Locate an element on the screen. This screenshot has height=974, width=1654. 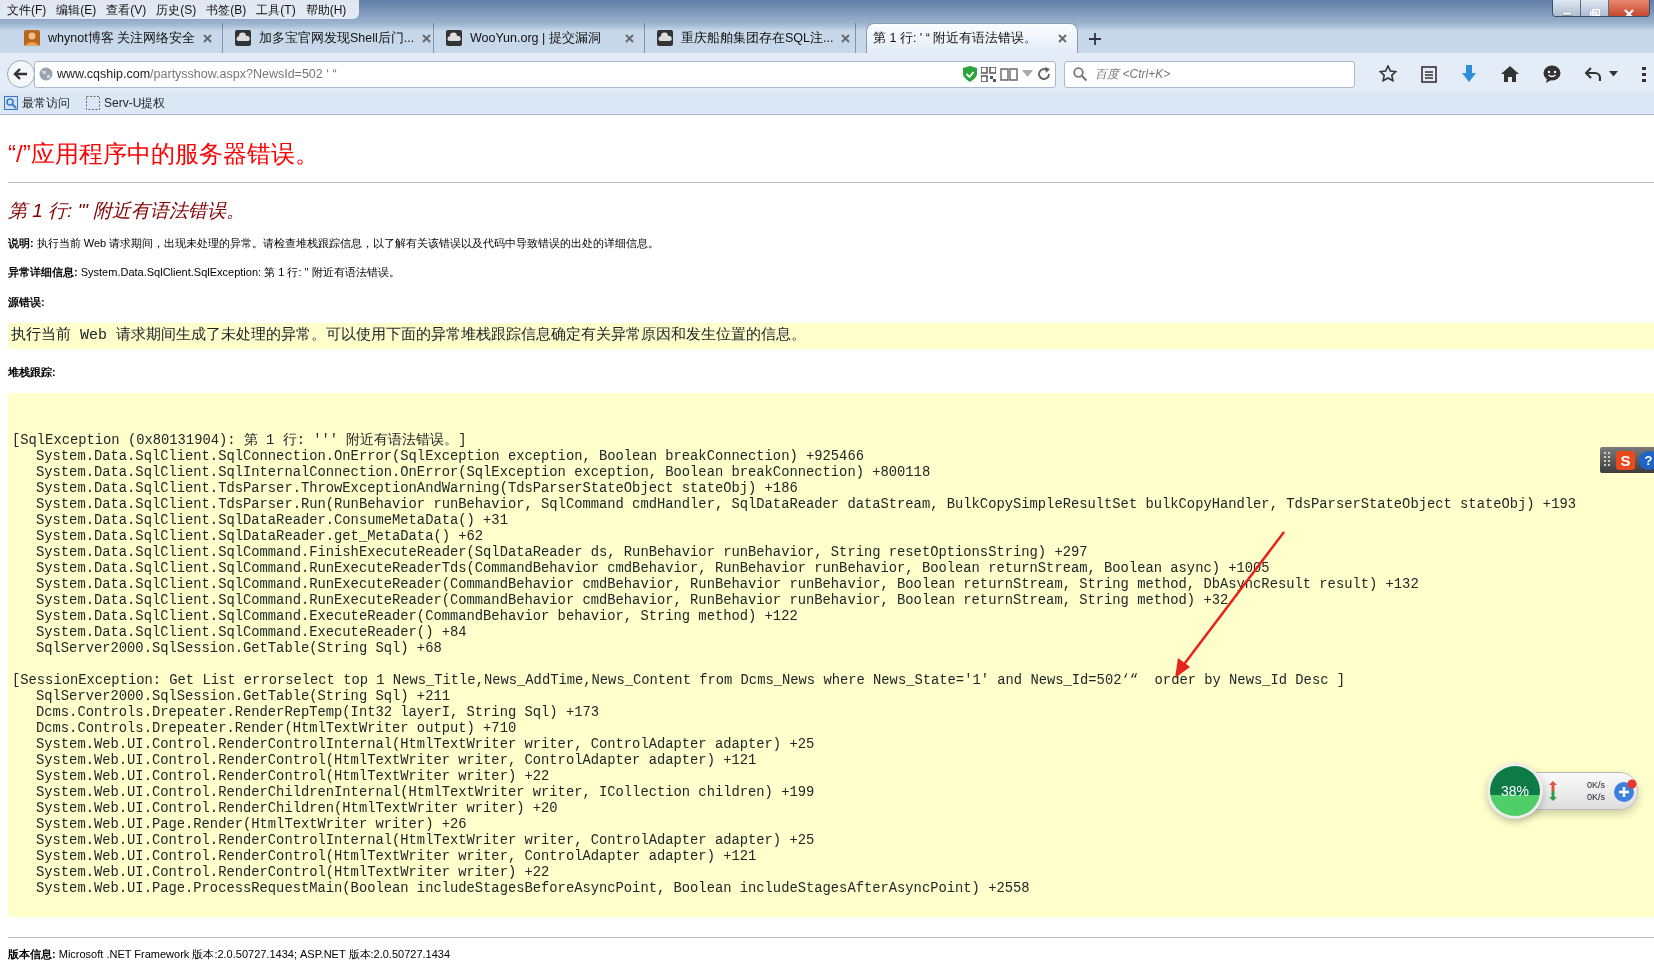
upload-speed: 0K/s is located at coordinates (1596, 785).